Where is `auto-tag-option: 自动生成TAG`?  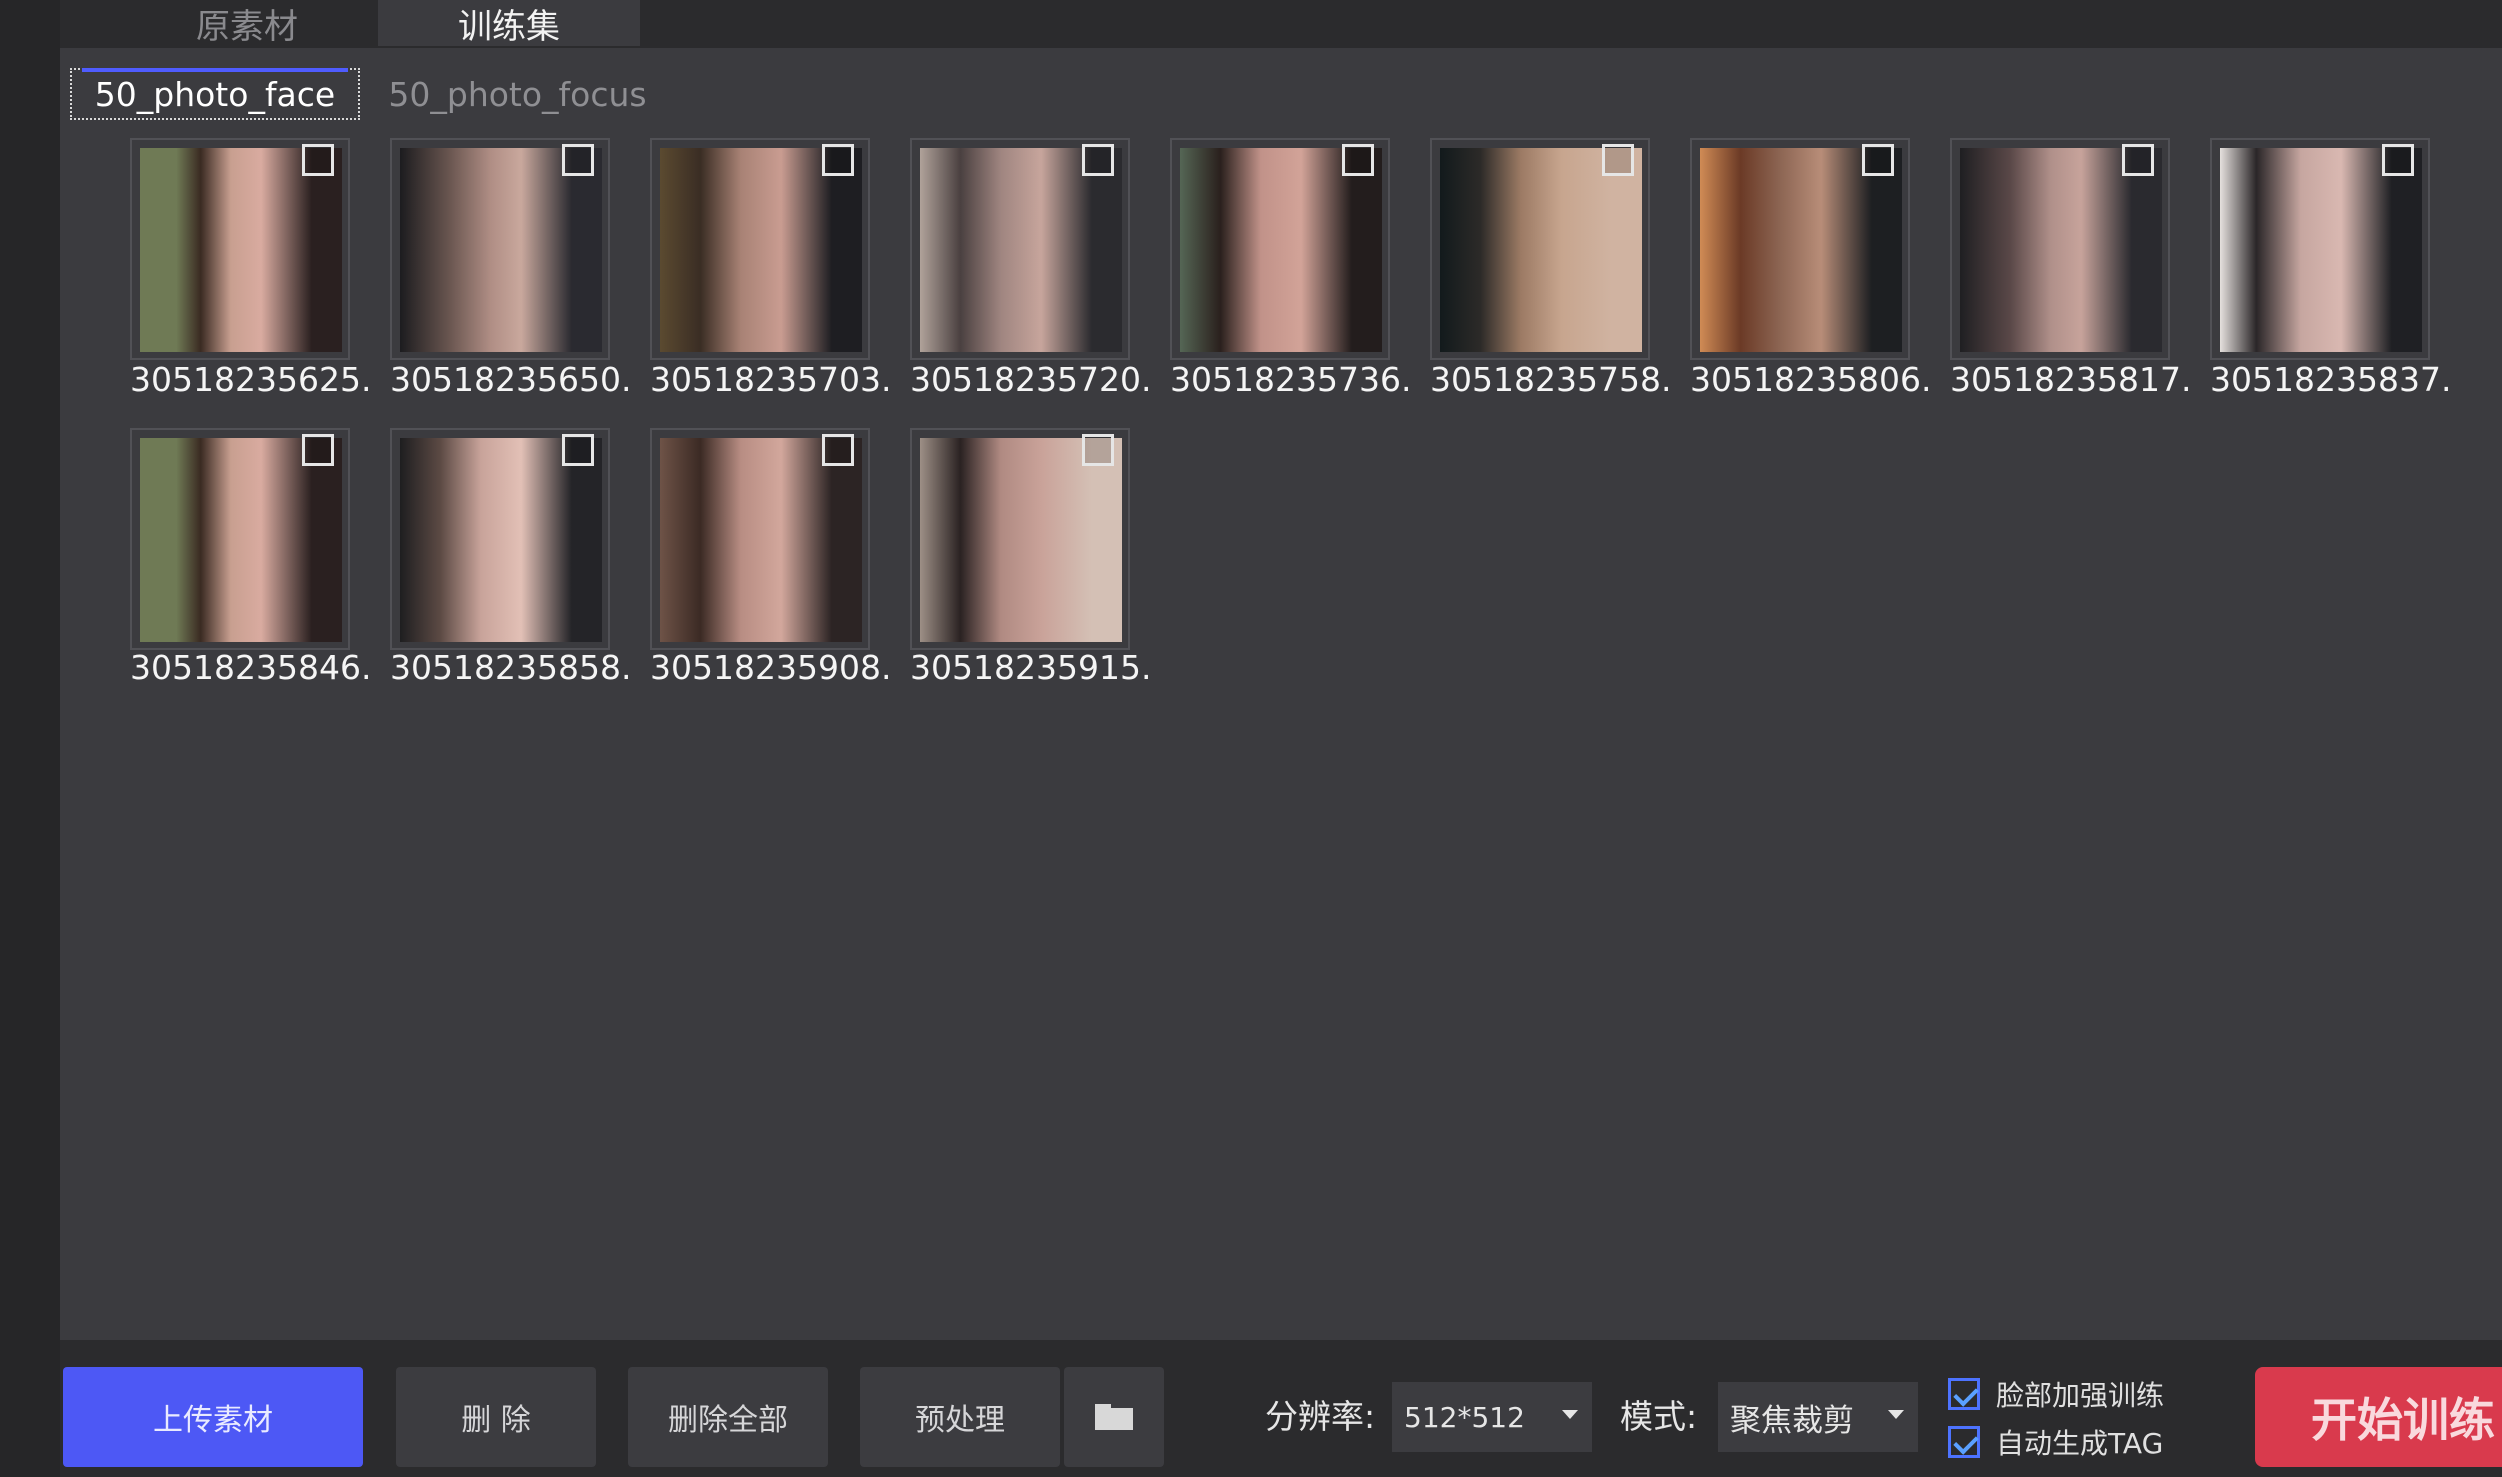
auto-tag-option: 自动生成TAG is located at coordinates (2055, 1442).